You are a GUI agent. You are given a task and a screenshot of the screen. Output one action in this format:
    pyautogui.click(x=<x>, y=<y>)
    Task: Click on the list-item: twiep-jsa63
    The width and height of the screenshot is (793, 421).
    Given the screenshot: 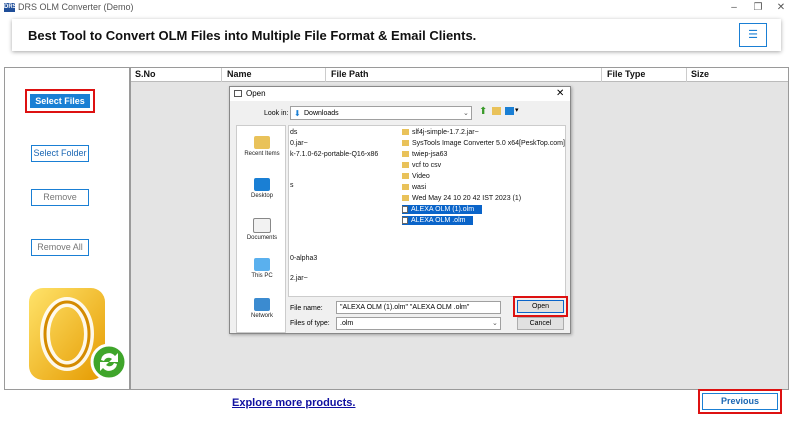 What is the action you would take?
    pyautogui.click(x=424, y=154)
    